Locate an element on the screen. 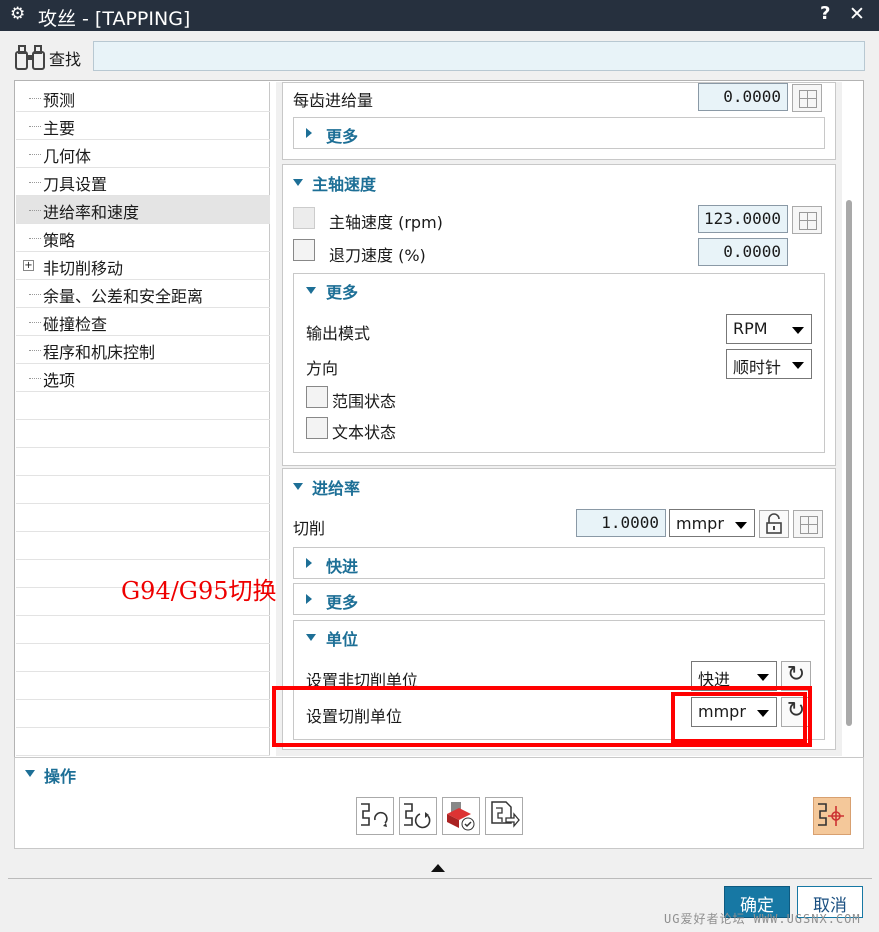 This screenshot has height=932, width=879. cut-unit-dropdown: mmpr is located at coordinates (712, 523).